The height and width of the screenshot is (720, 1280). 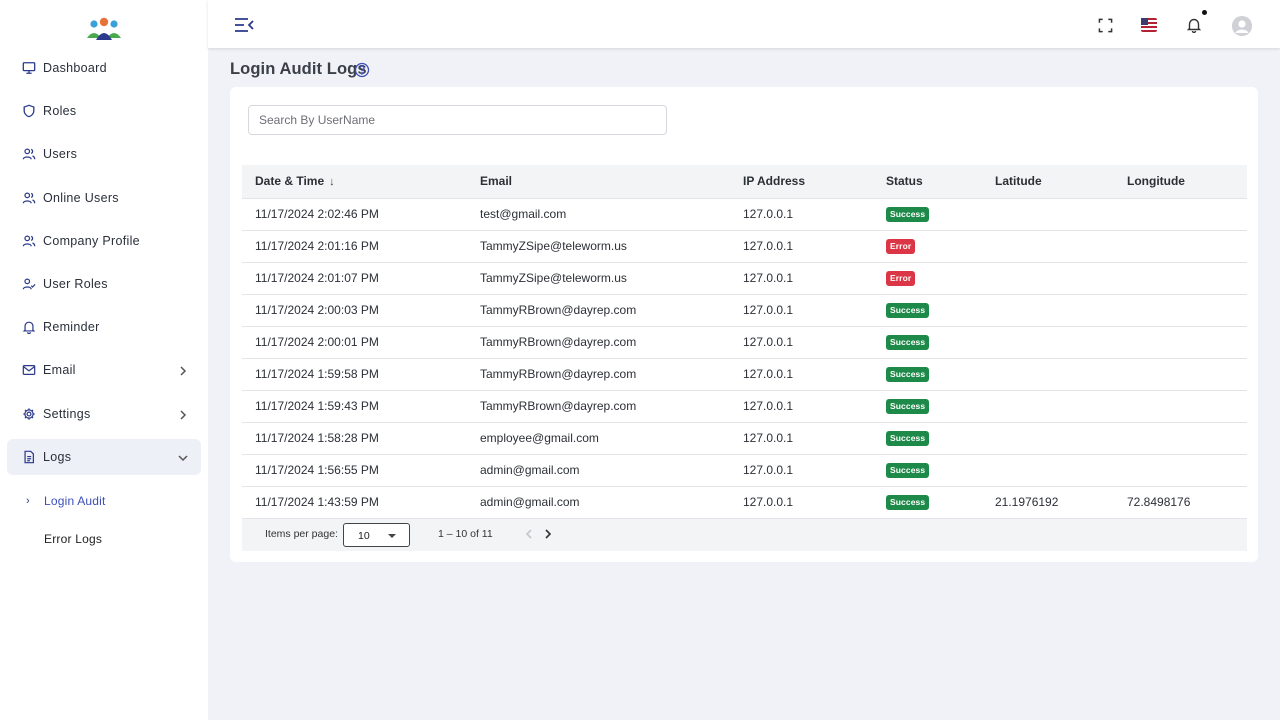 What do you see at coordinates (104, 539) in the screenshot?
I see `sidebar-subitem-error-logs: Error Logs` at bounding box center [104, 539].